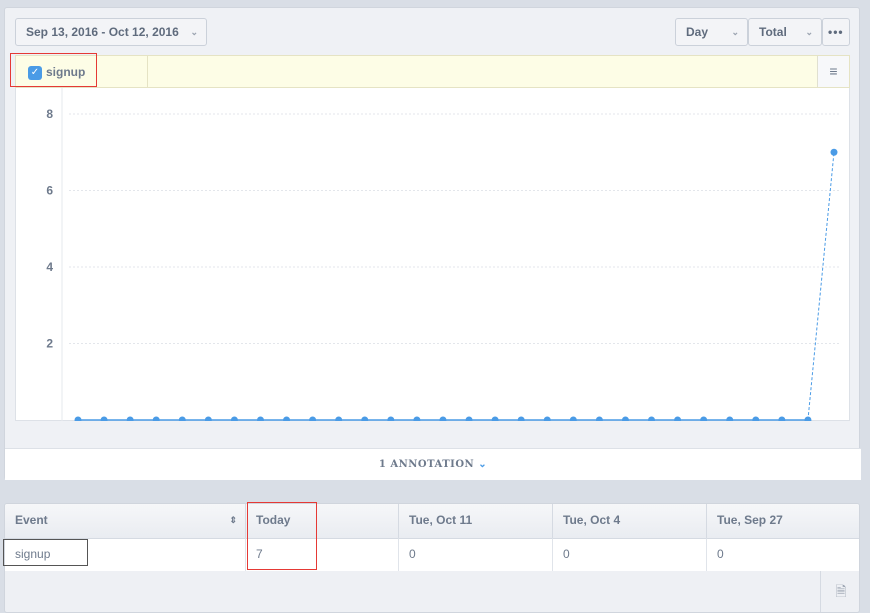 The image size is (870, 613). Describe the element at coordinates (125, 521) in the screenshot. I see `column-header-event: Event ⇕` at that location.